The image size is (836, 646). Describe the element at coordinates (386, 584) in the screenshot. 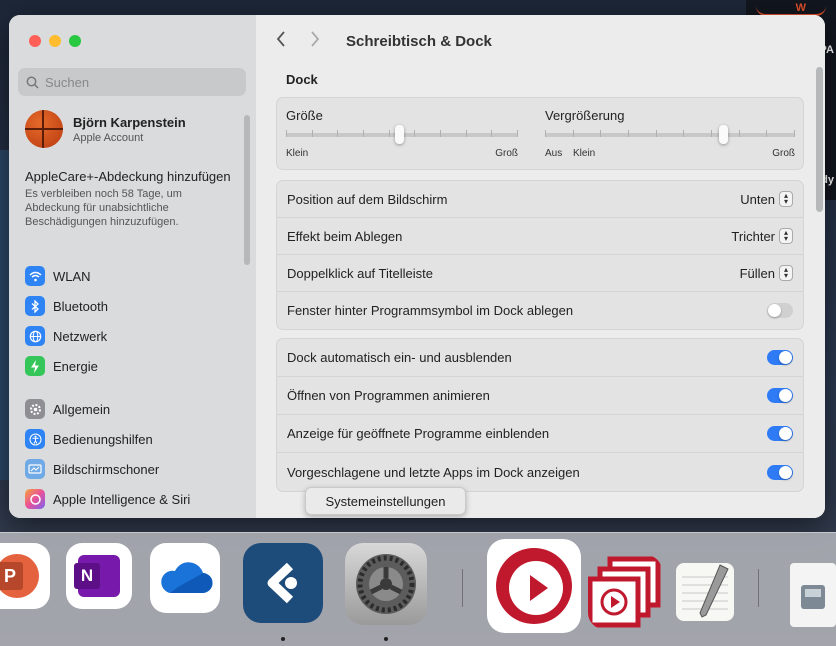

I see `dock-app-system-settings` at that location.